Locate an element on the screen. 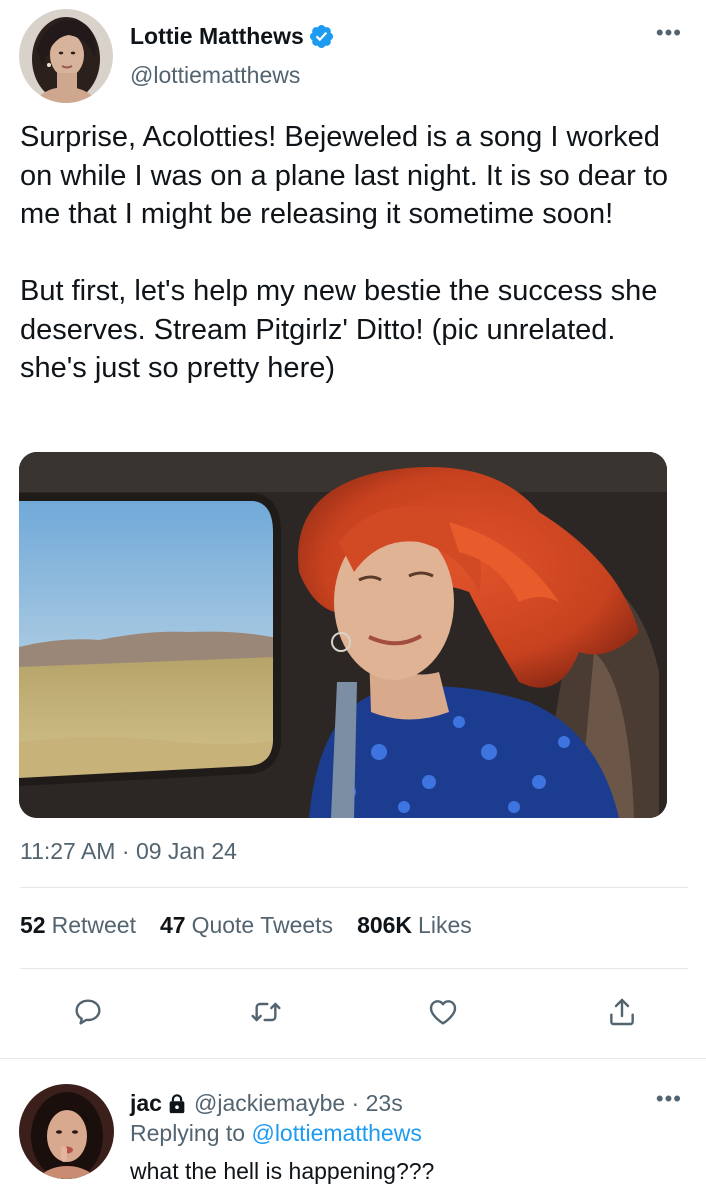 Image resolution: width=706 pixels, height=1200 pixels. author-display-name: Lottie Matthews is located at coordinates (217, 36).